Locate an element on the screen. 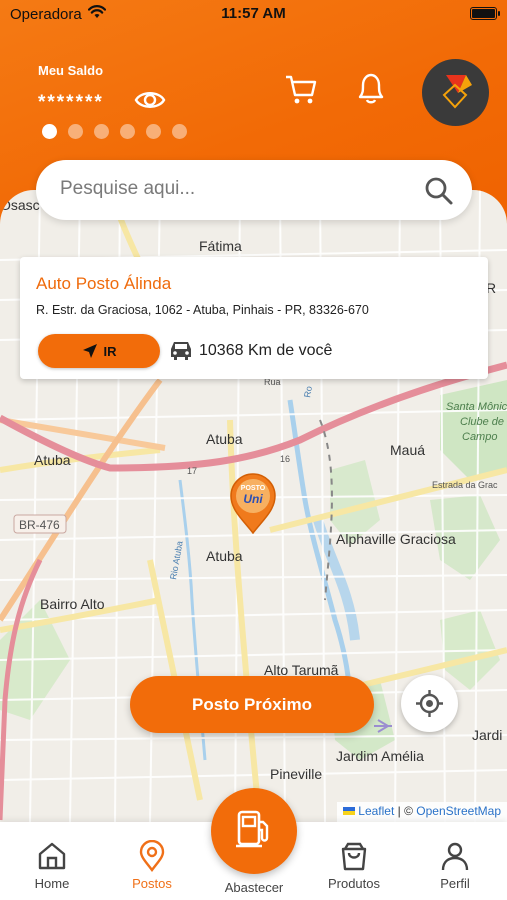 The image size is (507, 900). shopping-bag-icon is located at coordinates (354, 856).